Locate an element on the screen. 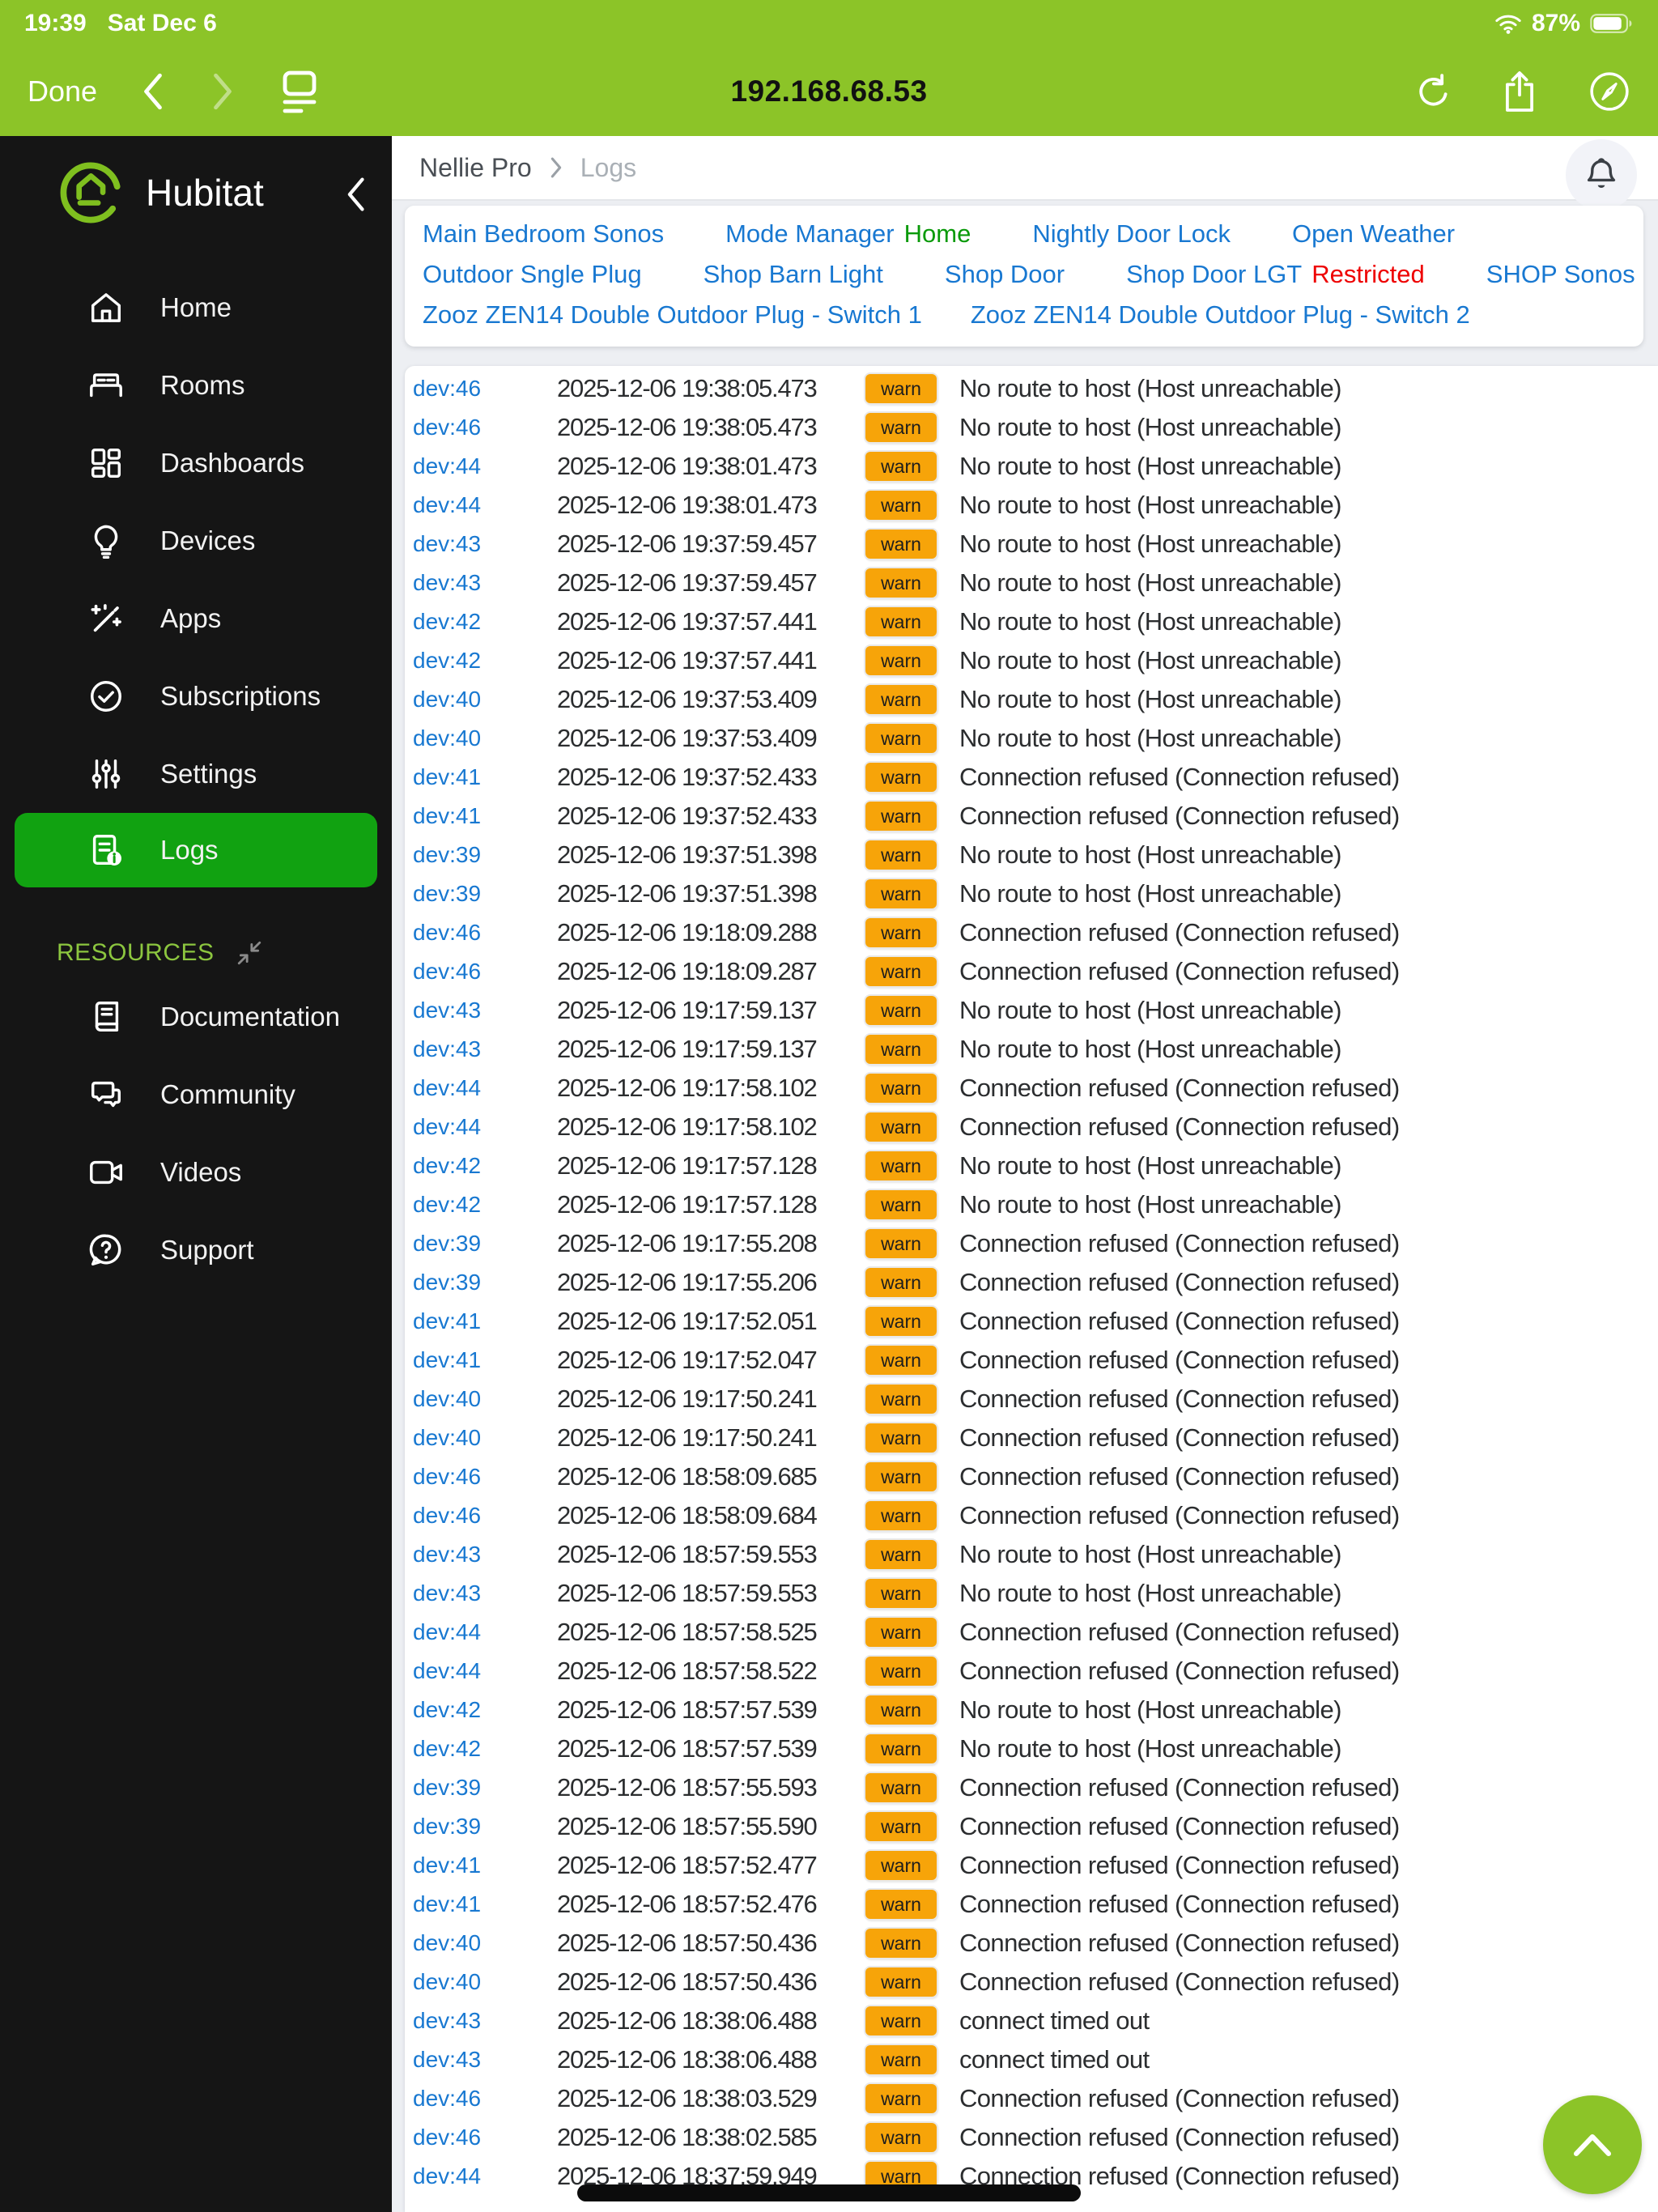  log-message: Connection refused (Connection refused) is located at coordinates (1179, 1865).